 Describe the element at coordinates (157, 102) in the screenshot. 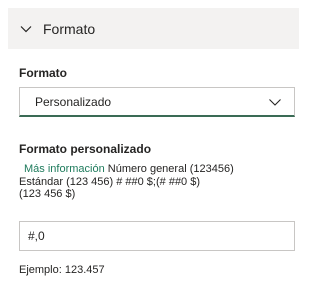

I see `format-dropdown: Personalizado` at that location.